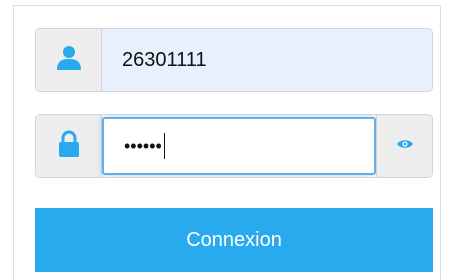 Image resolution: width=455 pixels, height=280 pixels. I want to click on user-icon, so click(69, 60).